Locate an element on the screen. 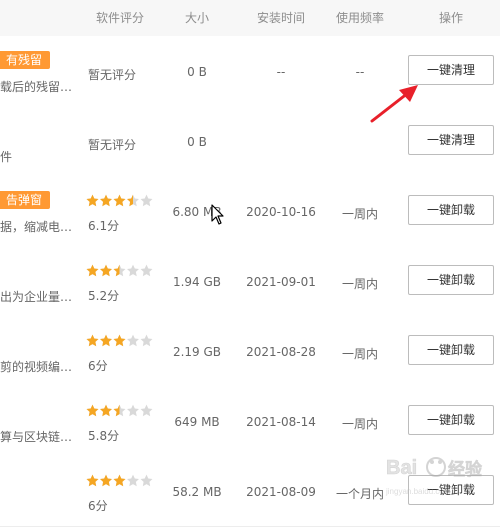 The height and width of the screenshot is (527, 500). table-row: 告弹窗 据，缩减电… 6.1分 6.80 MB 2020-10-16 一周内 一键卸载 is located at coordinates (250, 211).